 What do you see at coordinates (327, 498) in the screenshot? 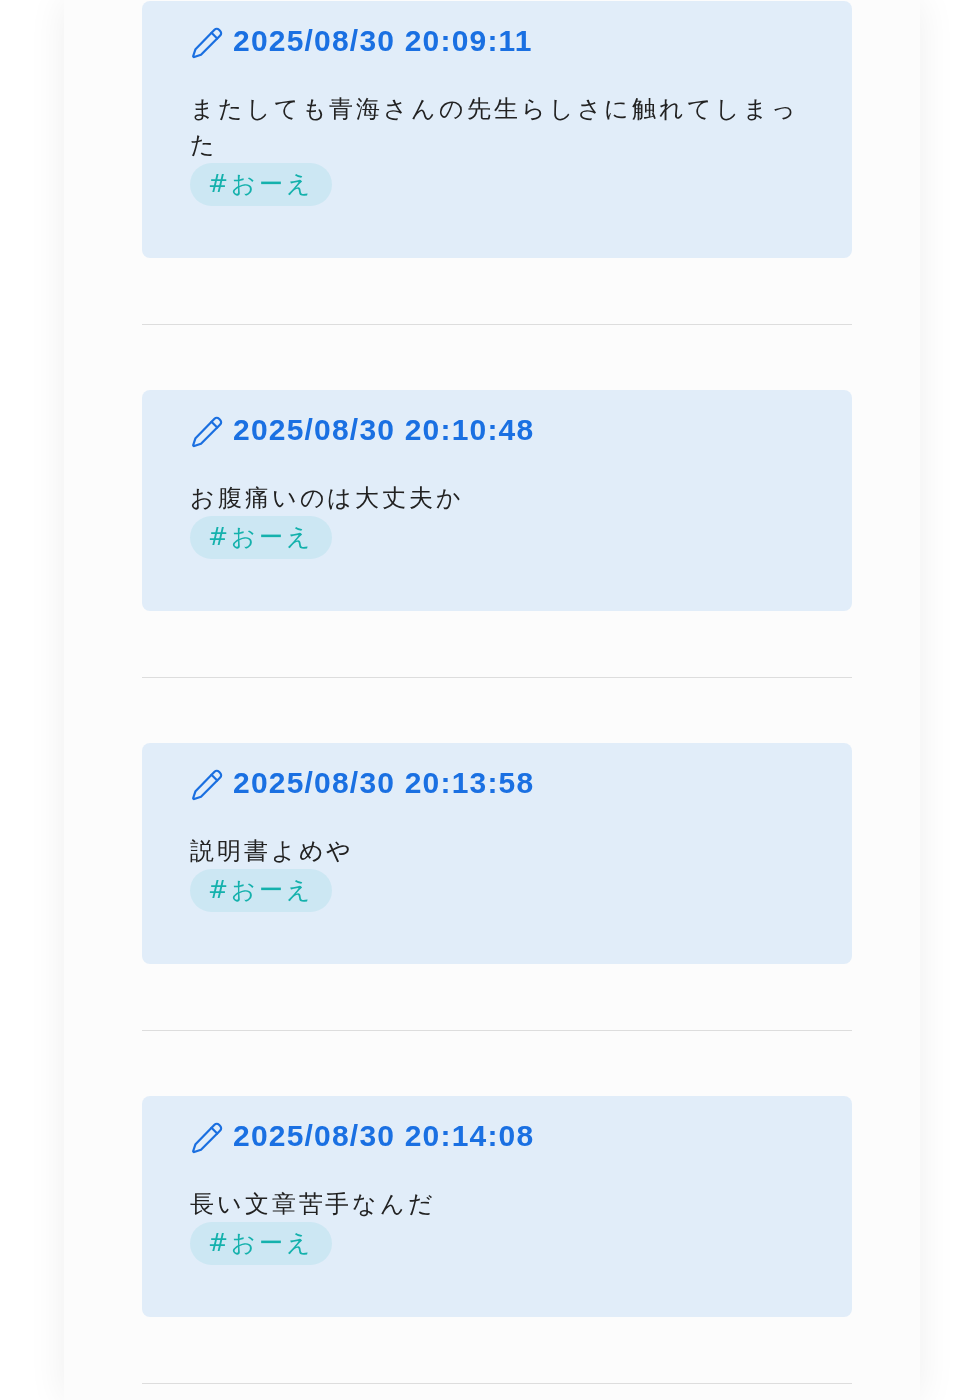
I see `post-text: お腹痛いのは大丈夫か` at bounding box center [327, 498].